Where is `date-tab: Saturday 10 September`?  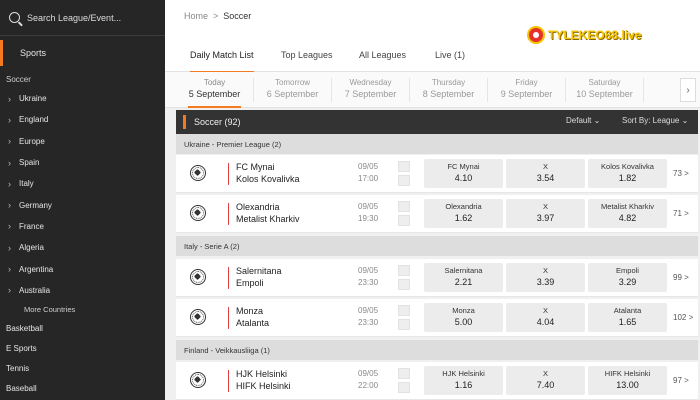 date-tab: Saturday 10 September is located at coordinates (605, 90).